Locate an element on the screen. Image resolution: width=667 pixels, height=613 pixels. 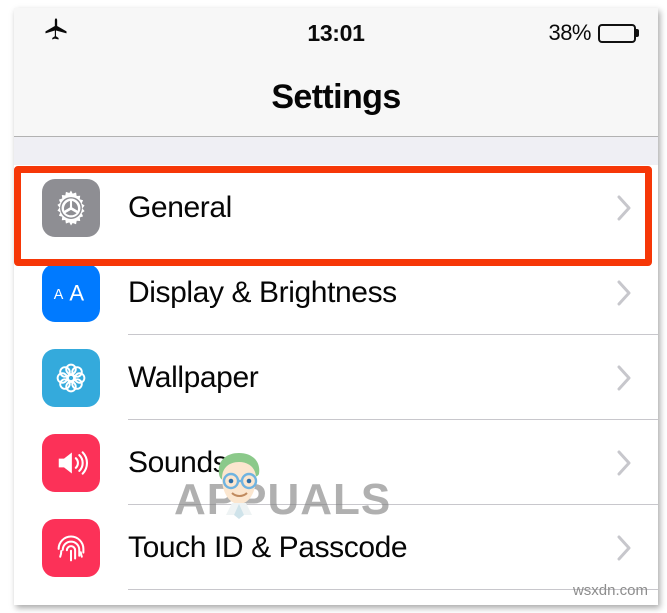
text-size-aa-icon: A A is located at coordinates (71, 292).